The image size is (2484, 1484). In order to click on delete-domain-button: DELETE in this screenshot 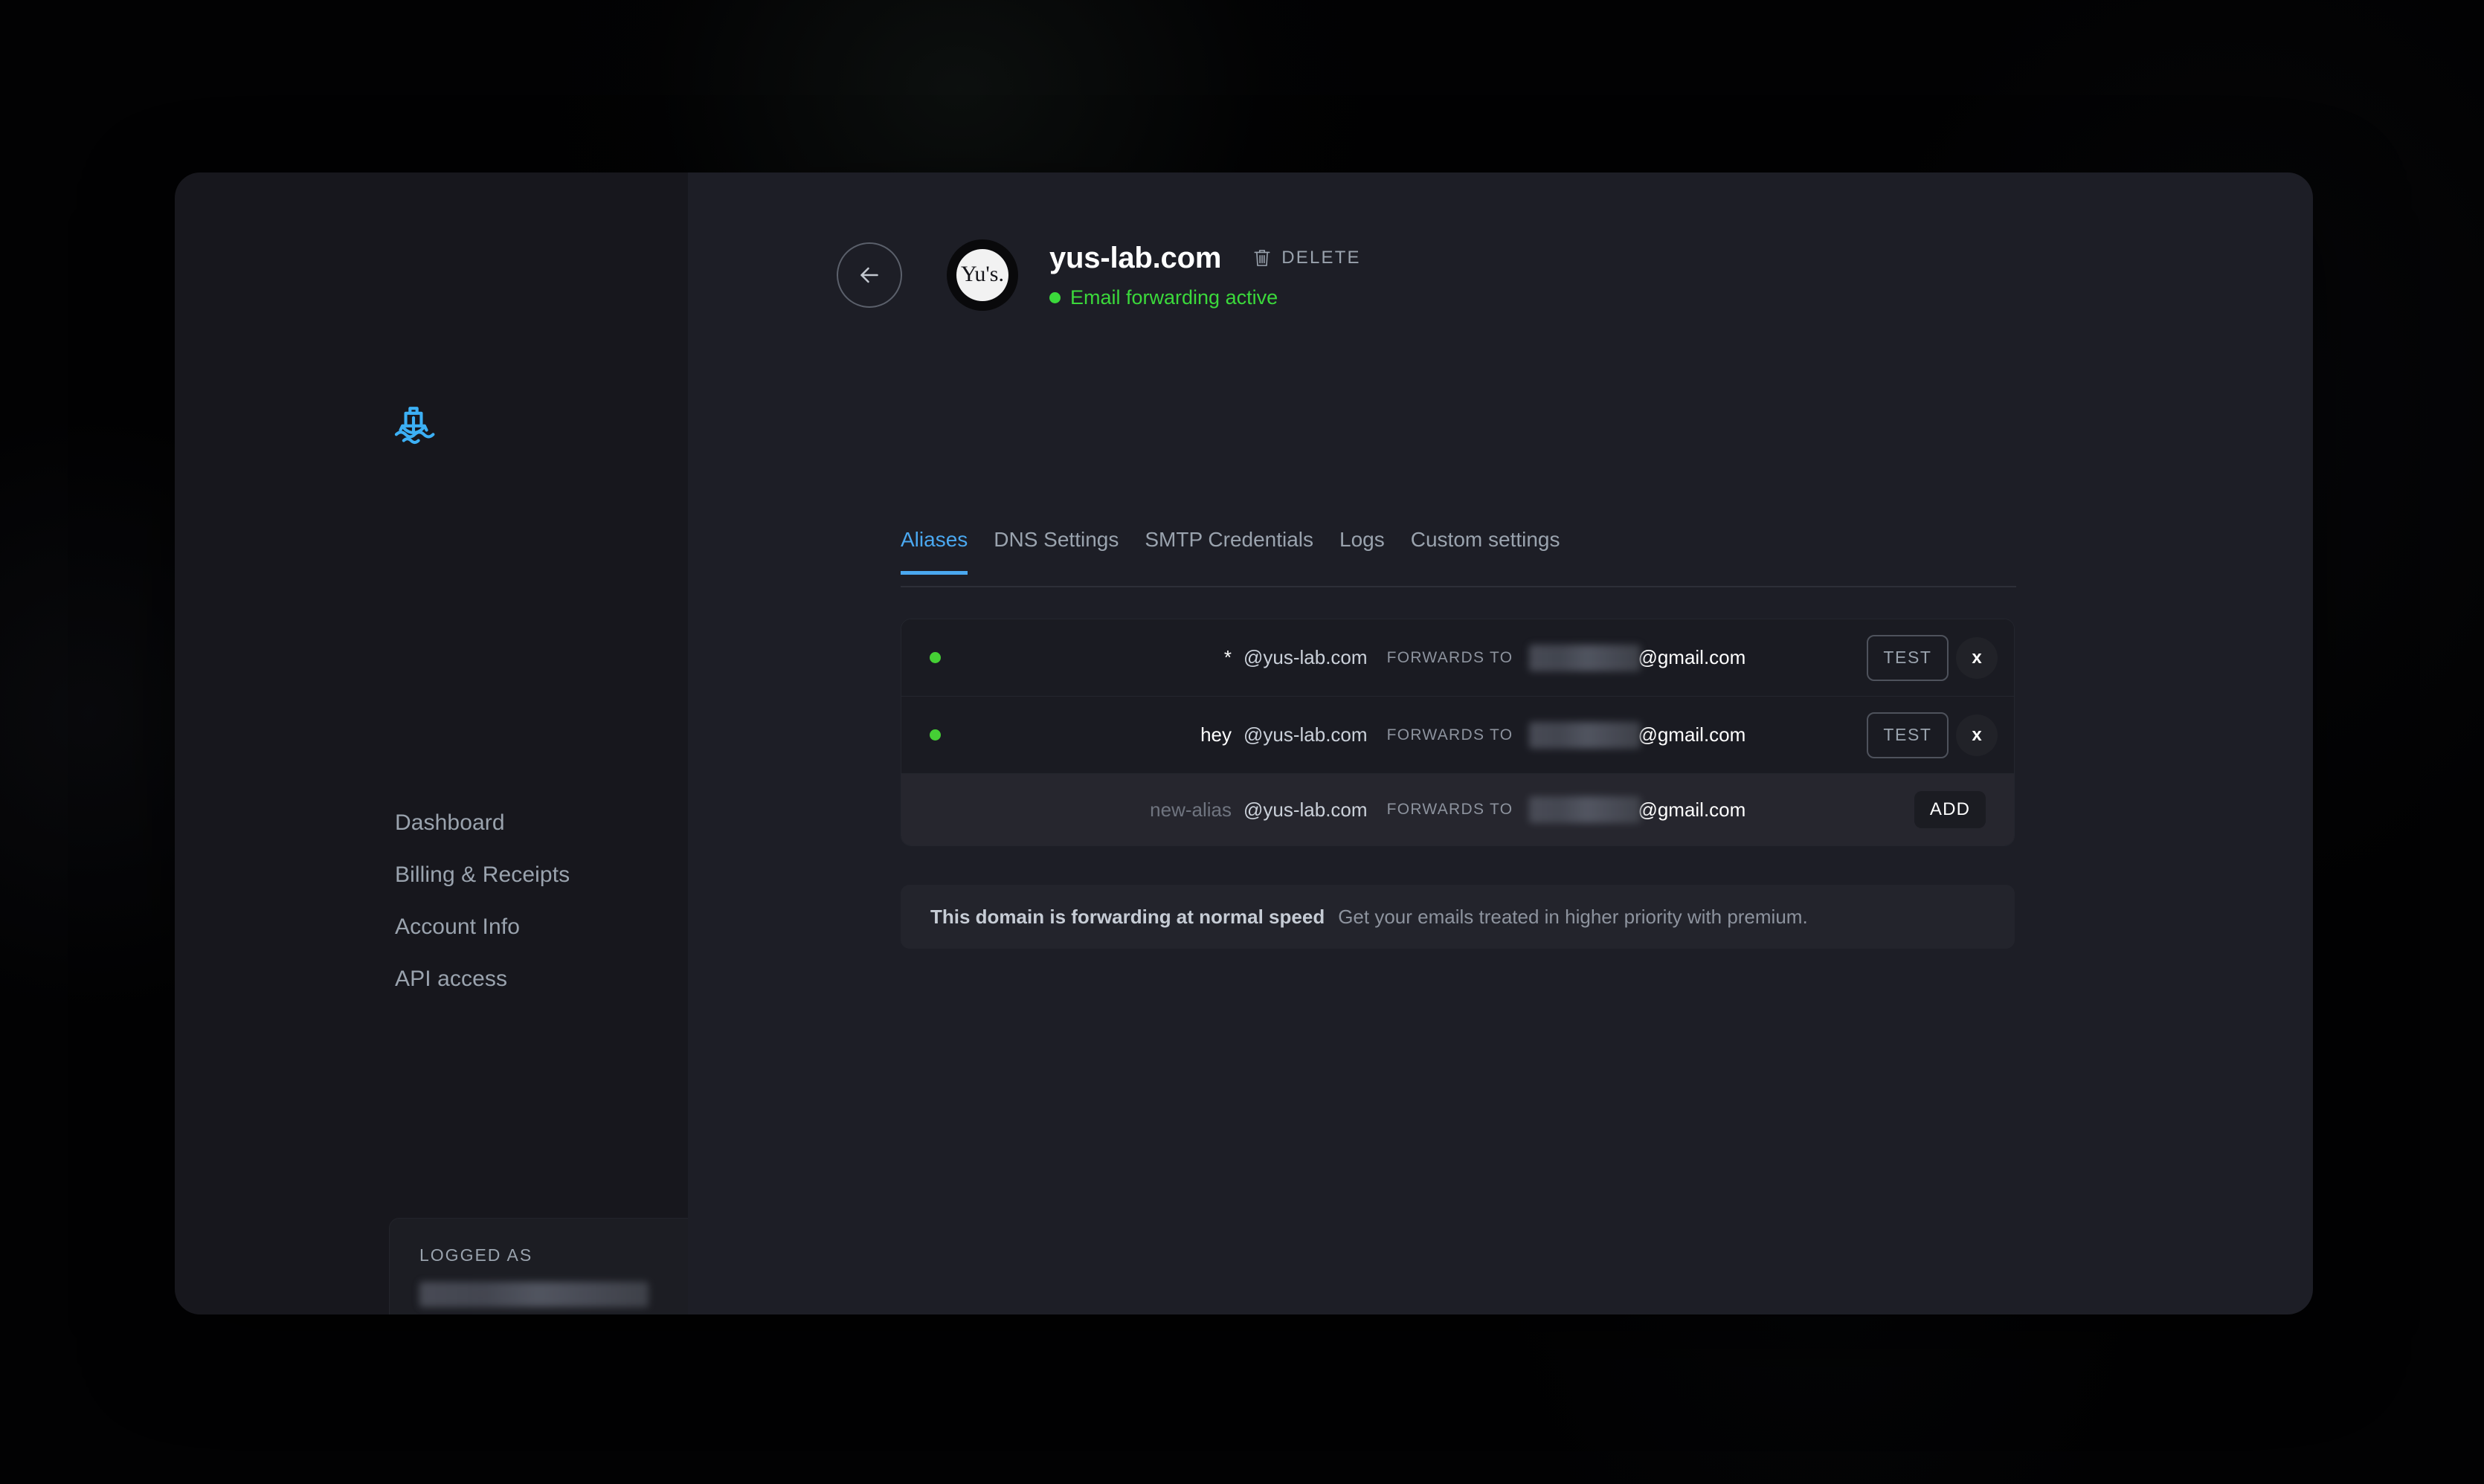, I will do `click(1306, 258)`.